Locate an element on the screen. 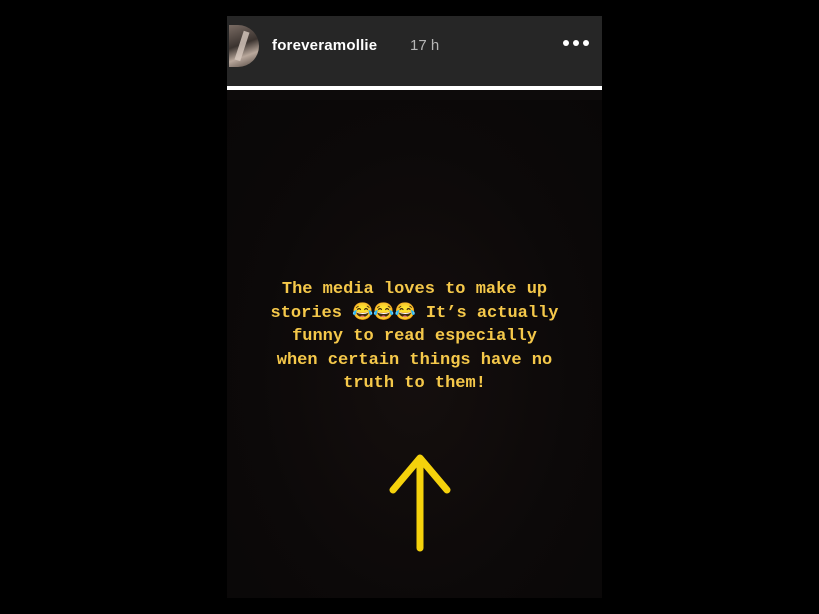 The height and width of the screenshot is (614, 819). story-header: foreveramollie 17 h is located at coordinates (414, 53).